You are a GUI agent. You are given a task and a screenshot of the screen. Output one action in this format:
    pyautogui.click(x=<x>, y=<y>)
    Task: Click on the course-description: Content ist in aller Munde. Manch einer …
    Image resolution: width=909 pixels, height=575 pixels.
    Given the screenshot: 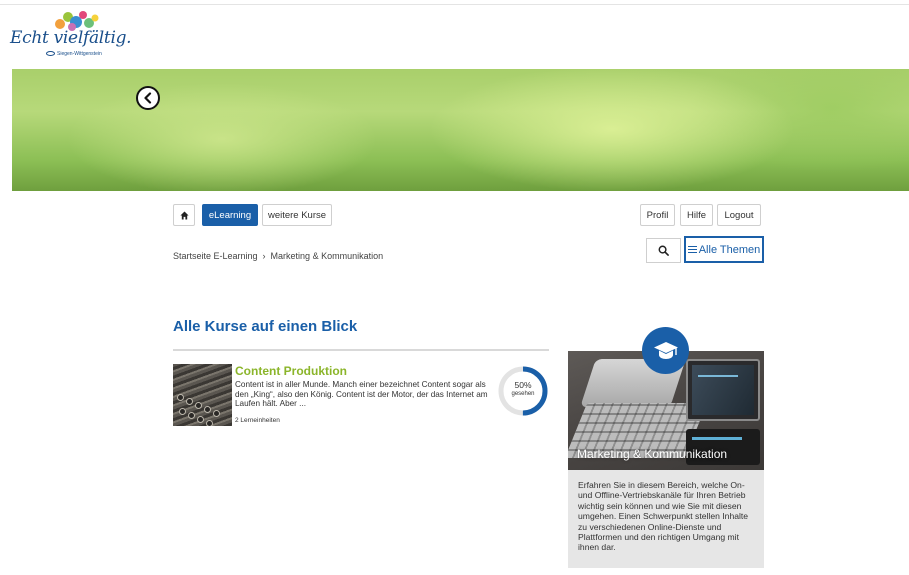 What is the action you would take?
    pyautogui.click(x=361, y=394)
    